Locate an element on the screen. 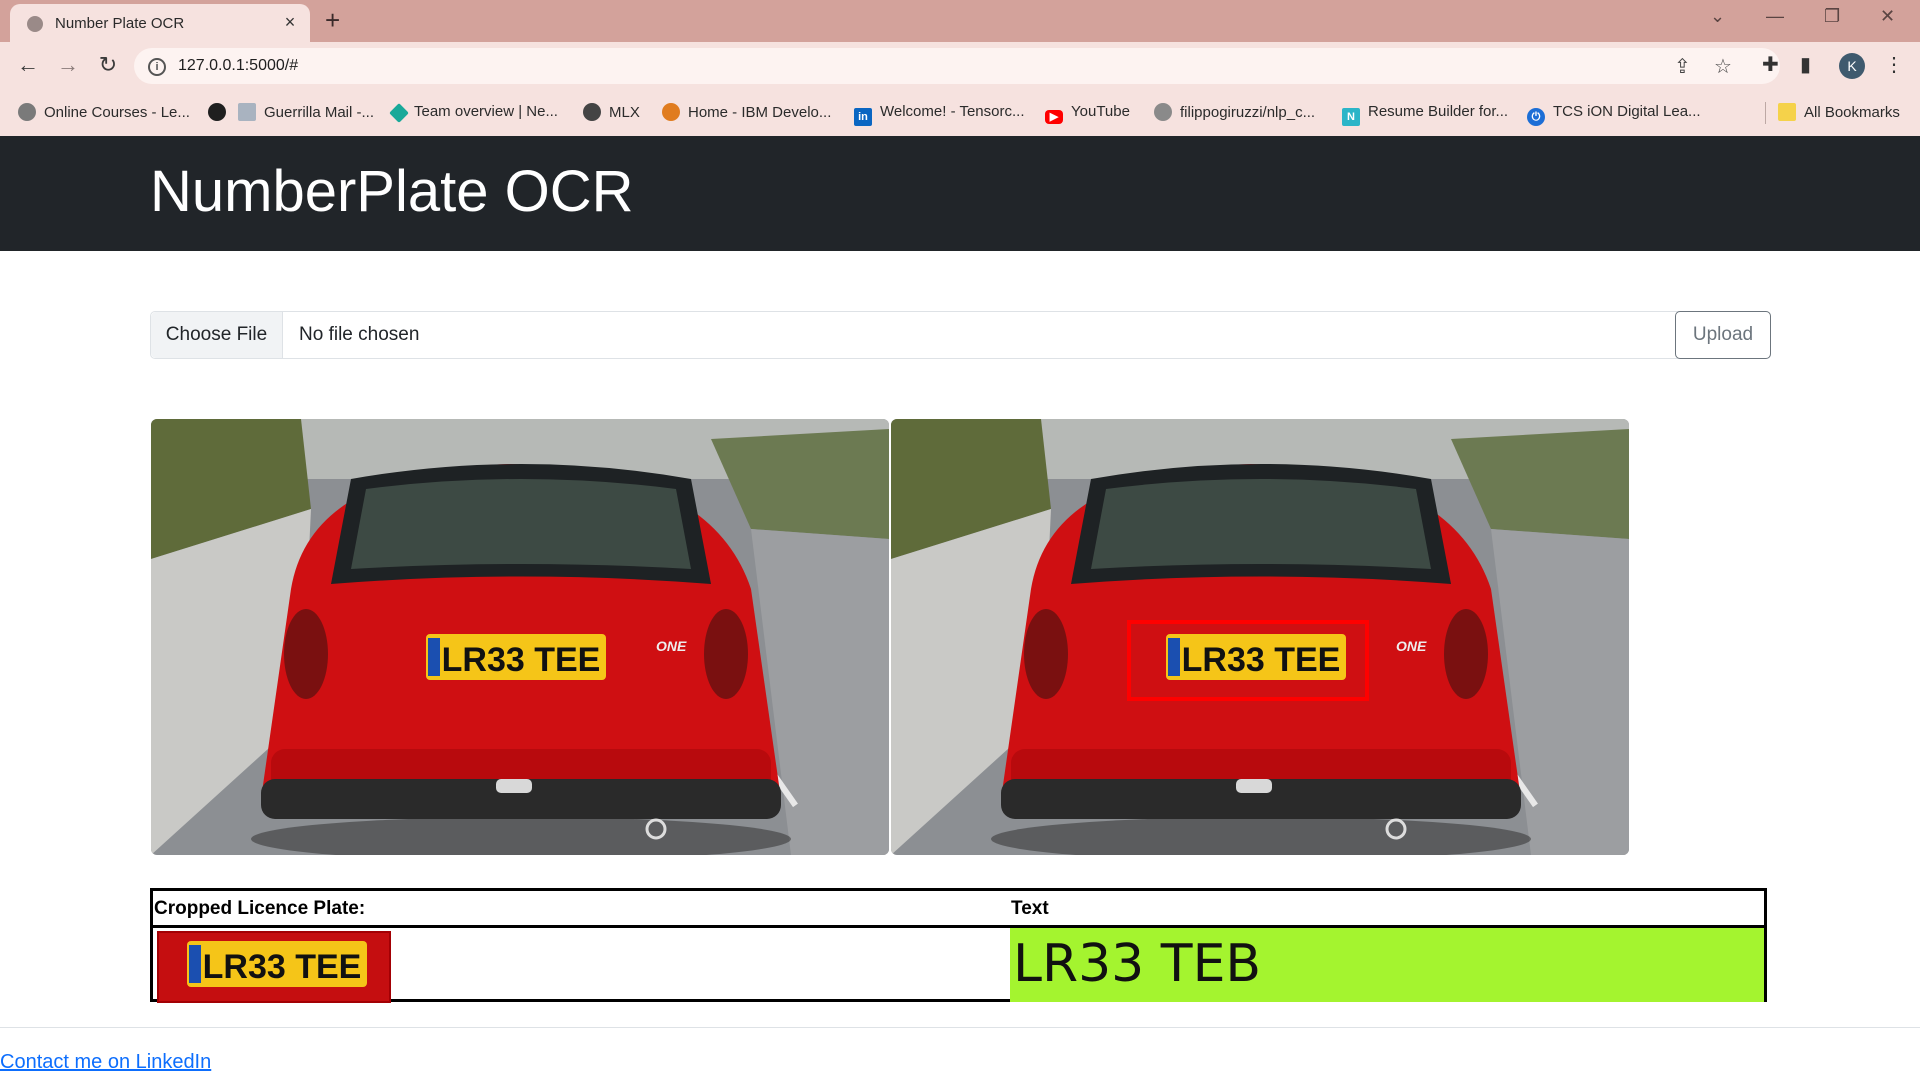 The width and height of the screenshot is (1920, 1080). site-navbar: NumberPlate OCR is located at coordinates (960, 193).